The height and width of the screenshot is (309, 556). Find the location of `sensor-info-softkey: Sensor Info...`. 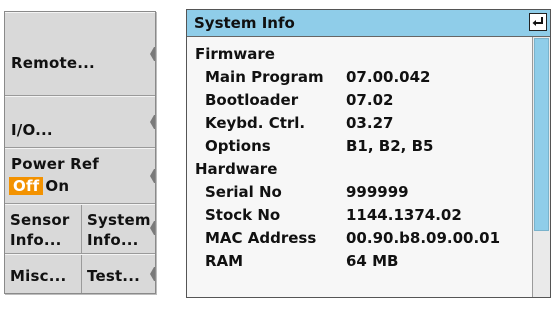

sensor-info-softkey: Sensor Info... is located at coordinates (43, 229).